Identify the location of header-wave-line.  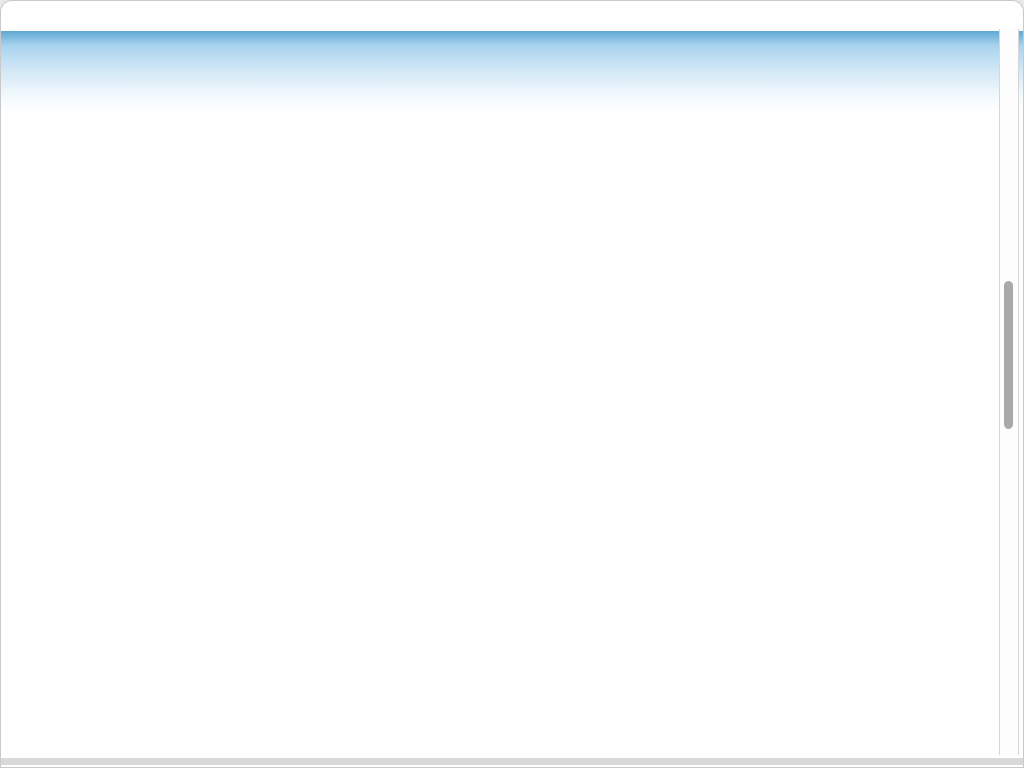
(512, 63).